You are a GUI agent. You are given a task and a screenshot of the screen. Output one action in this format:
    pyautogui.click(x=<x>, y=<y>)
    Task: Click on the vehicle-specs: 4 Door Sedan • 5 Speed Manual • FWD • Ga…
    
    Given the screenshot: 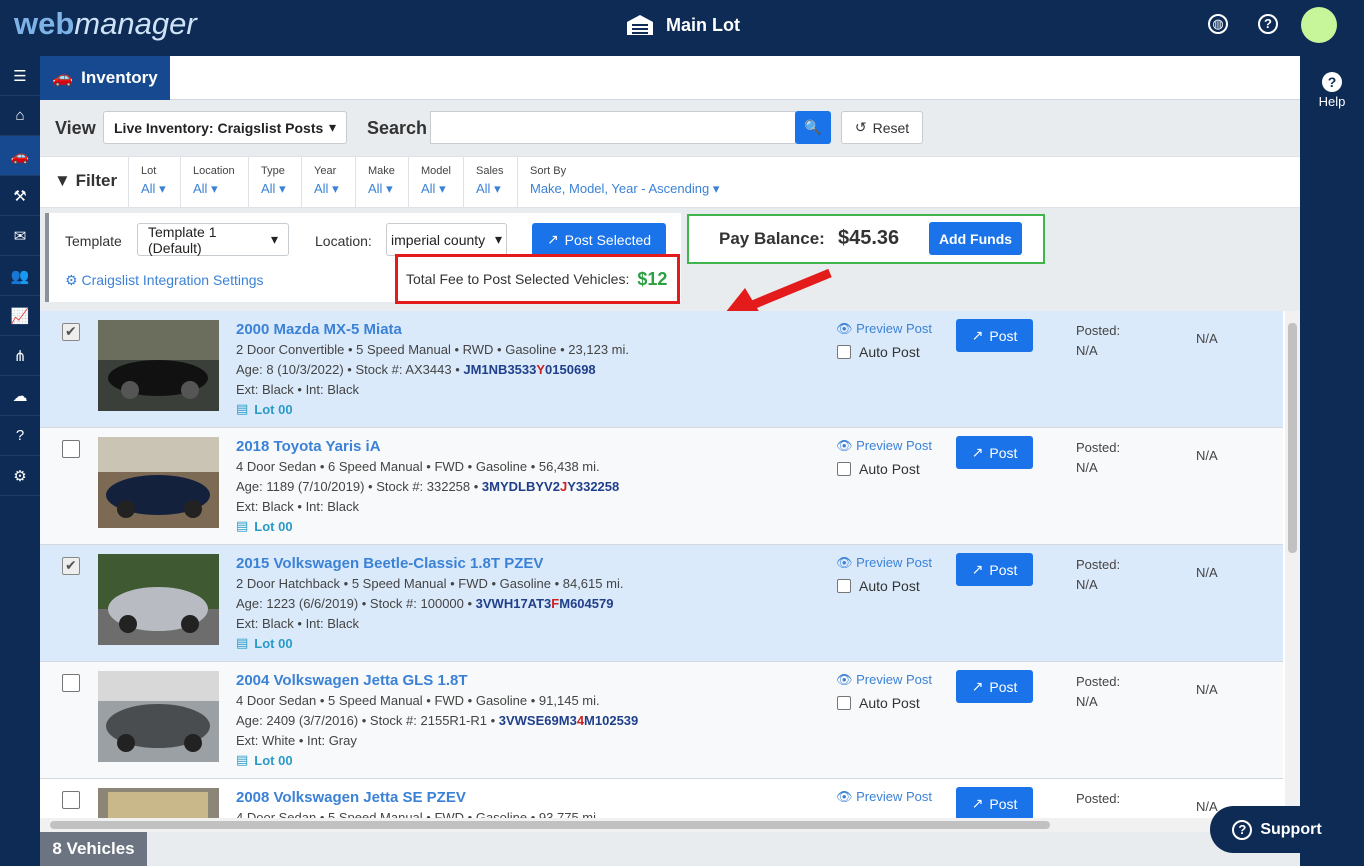 What is the action you would take?
    pyautogui.click(x=418, y=700)
    